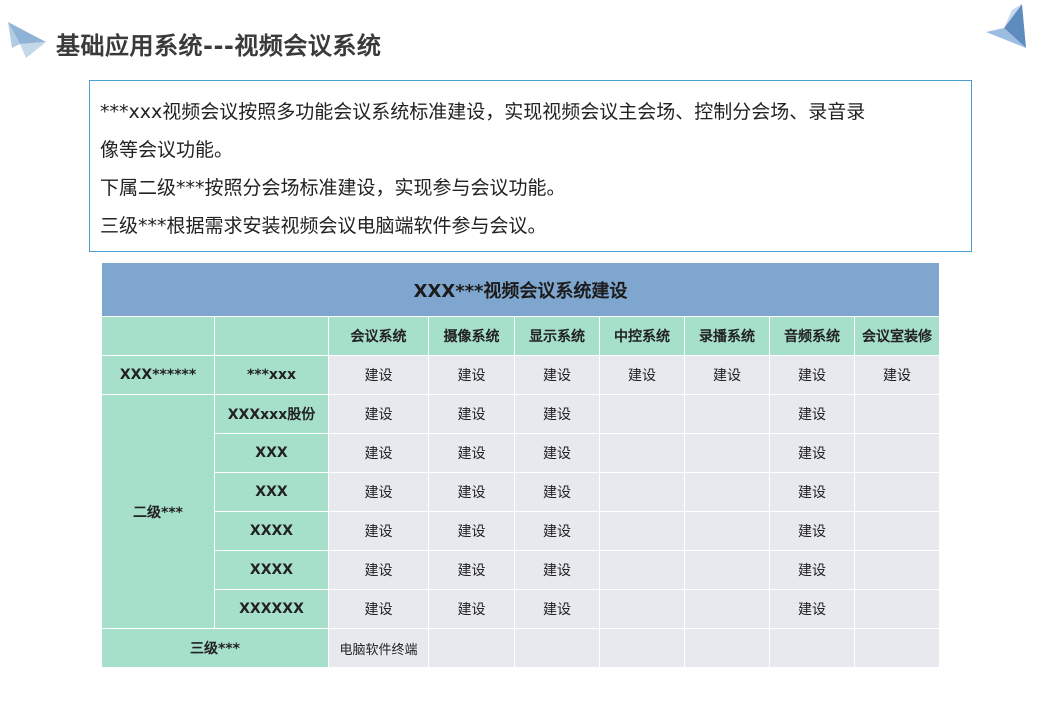  I want to click on table-row: XXX****** ***xxx 建设 建设 建设 建设 建设 建设 建设, so click(520, 375).